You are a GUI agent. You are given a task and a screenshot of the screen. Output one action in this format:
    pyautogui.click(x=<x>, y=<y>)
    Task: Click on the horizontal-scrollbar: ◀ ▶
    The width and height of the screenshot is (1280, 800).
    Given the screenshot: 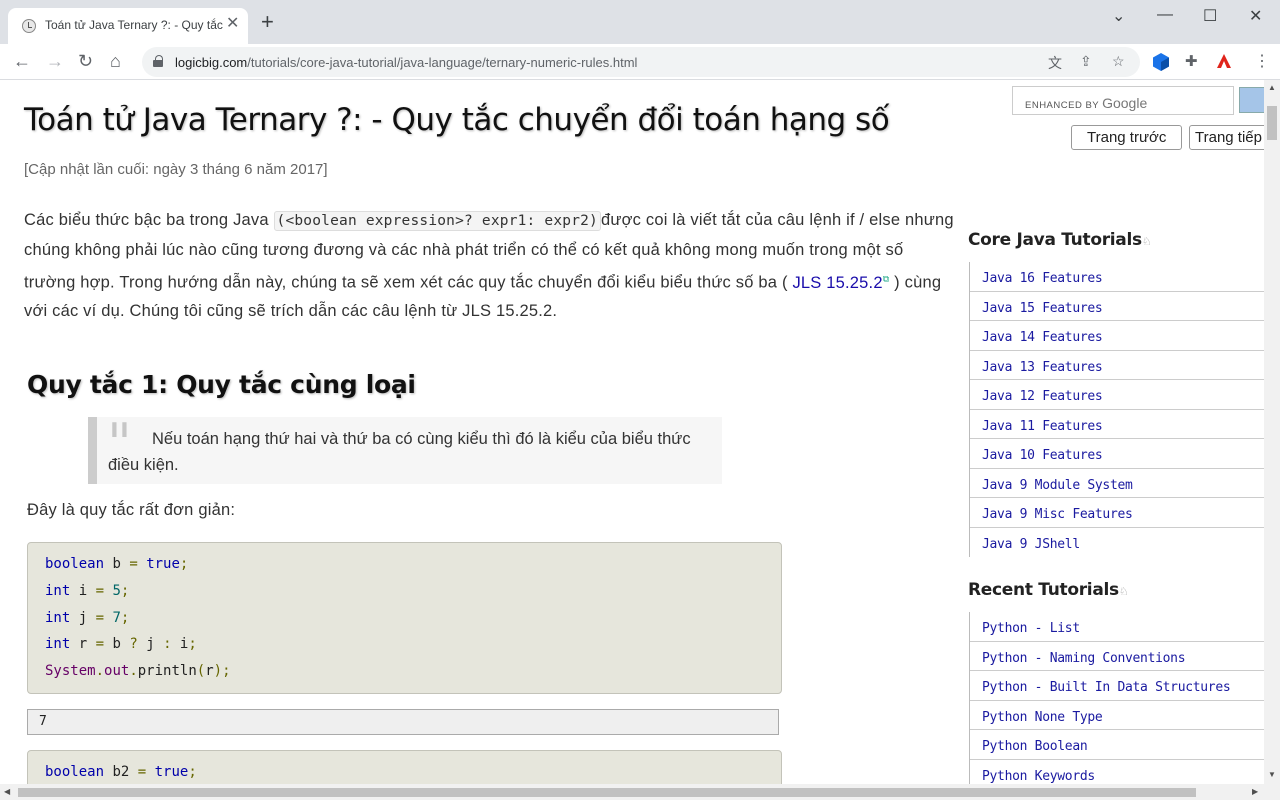 What is the action you would take?
    pyautogui.click(x=640, y=792)
    